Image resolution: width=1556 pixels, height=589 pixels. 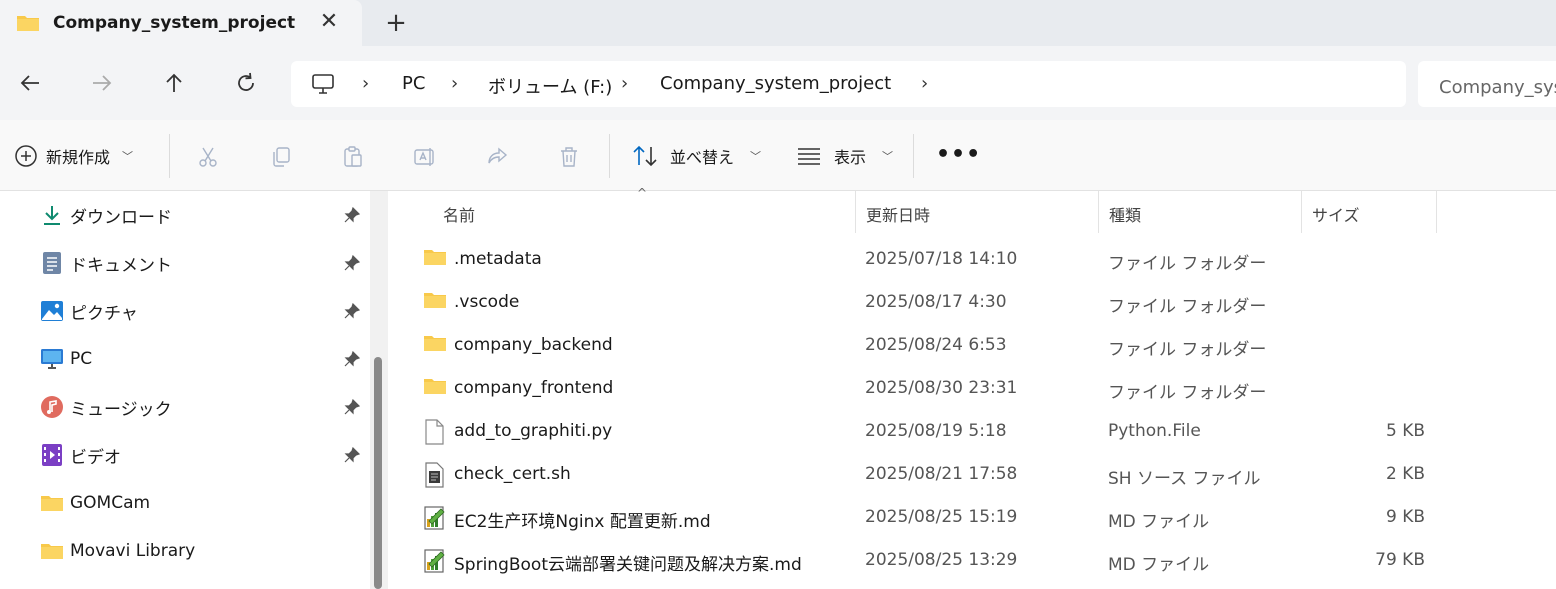 What do you see at coordinates (353, 157) in the screenshot?
I see `paste-button` at bounding box center [353, 157].